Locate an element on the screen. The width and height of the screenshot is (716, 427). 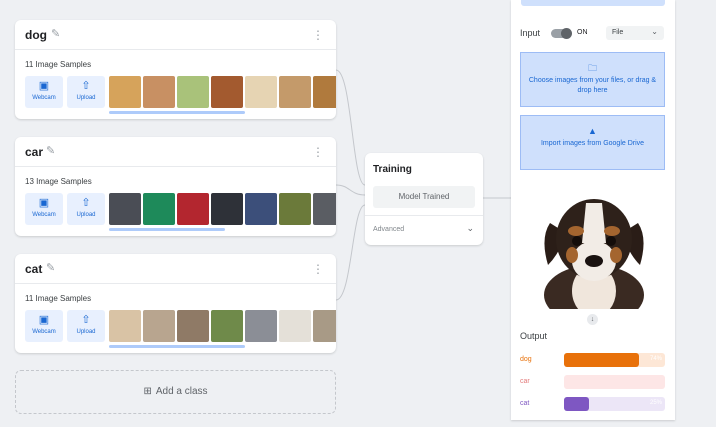
class-name: cat is located at coordinates (33, 269).